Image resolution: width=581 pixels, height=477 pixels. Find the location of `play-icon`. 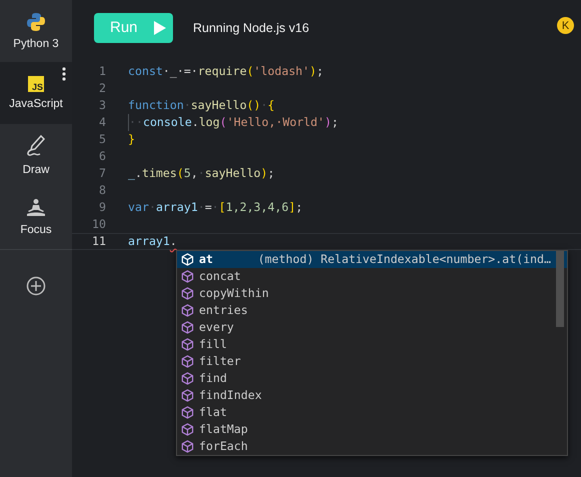

play-icon is located at coordinates (160, 27).